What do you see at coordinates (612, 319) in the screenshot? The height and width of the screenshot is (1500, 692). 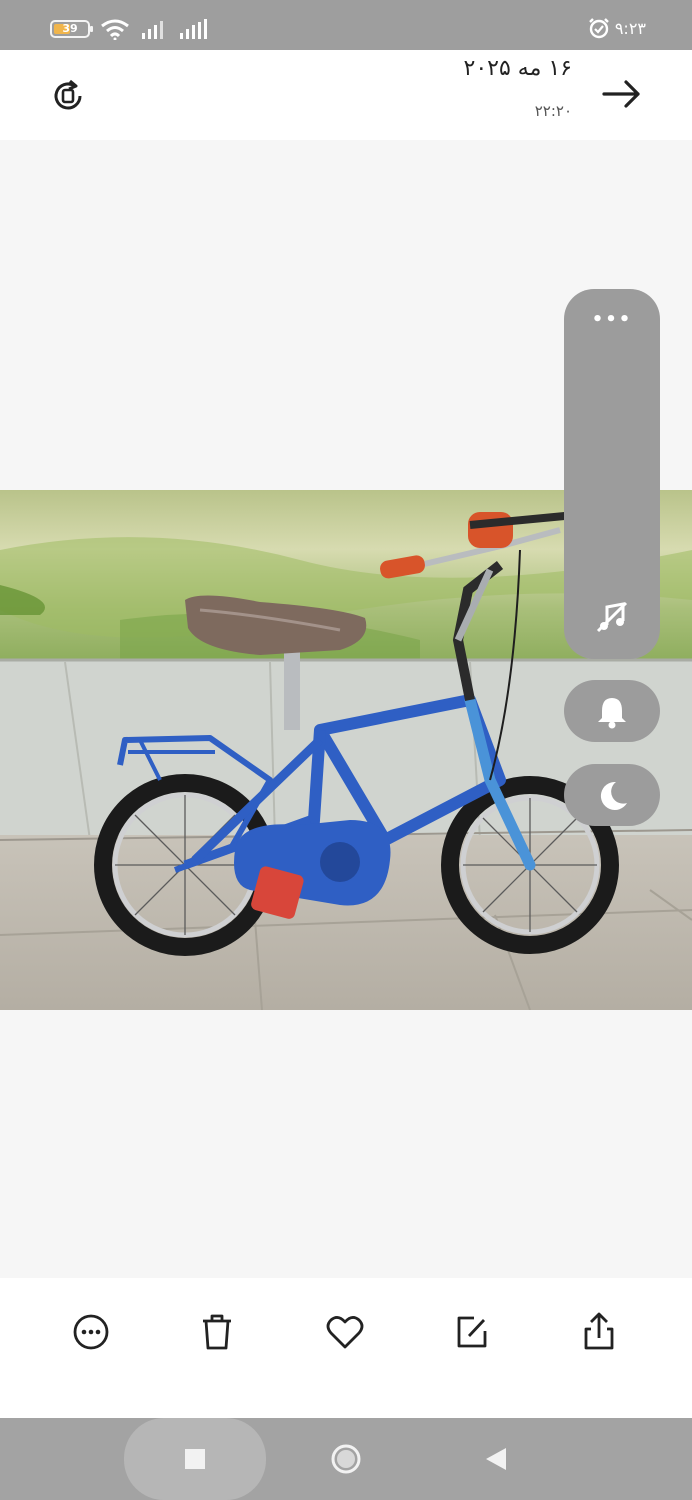 I see `more-dots-icon: •••` at bounding box center [612, 319].